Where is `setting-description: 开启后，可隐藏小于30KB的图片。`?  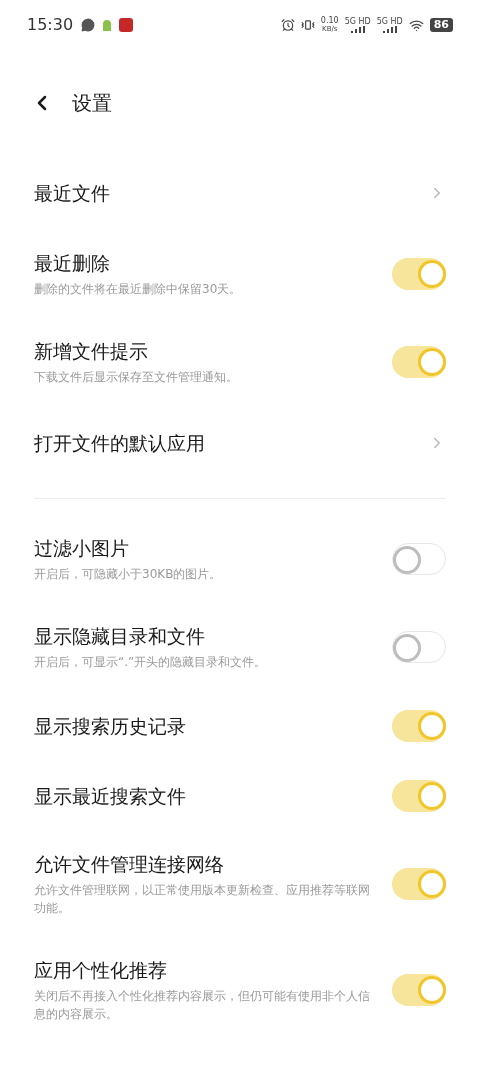 setting-description: 开启后，可隐藏小于30KB的图片。 is located at coordinates (128, 574).